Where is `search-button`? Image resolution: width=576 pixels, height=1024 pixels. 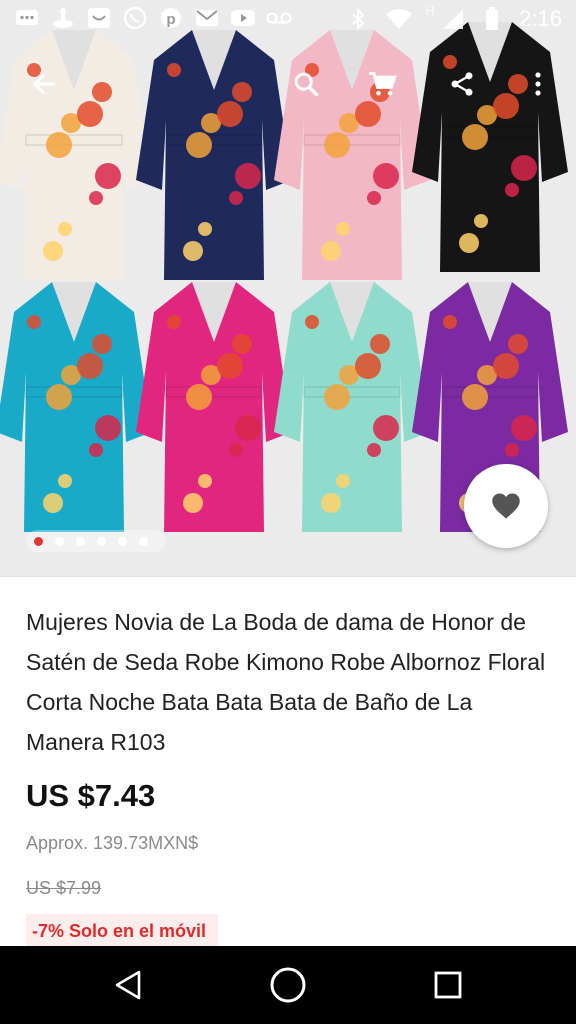 search-button is located at coordinates (306, 84).